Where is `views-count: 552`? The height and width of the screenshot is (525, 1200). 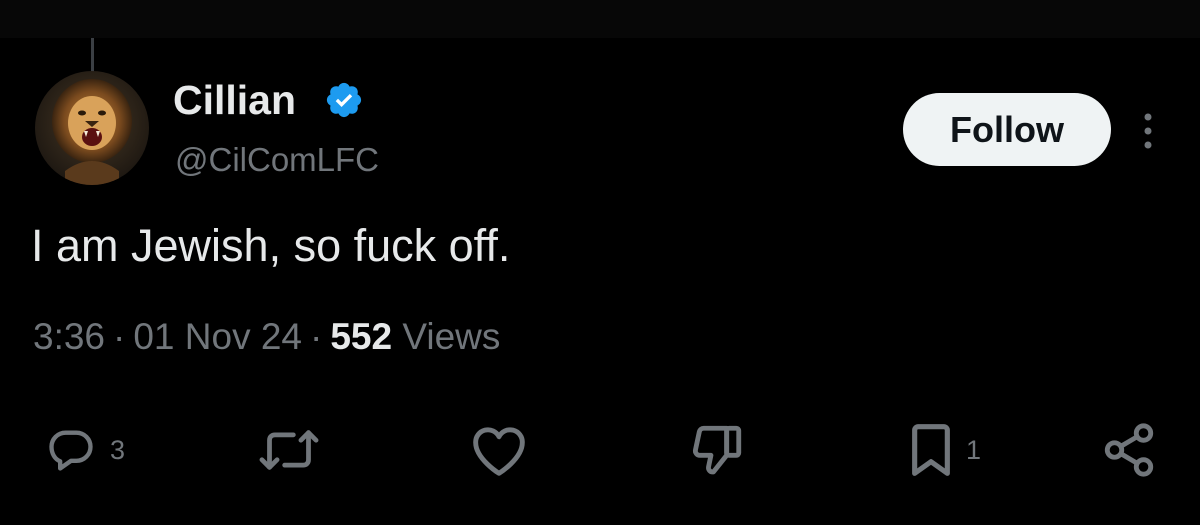
views-count: 552 is located at coordinates (361, 336).